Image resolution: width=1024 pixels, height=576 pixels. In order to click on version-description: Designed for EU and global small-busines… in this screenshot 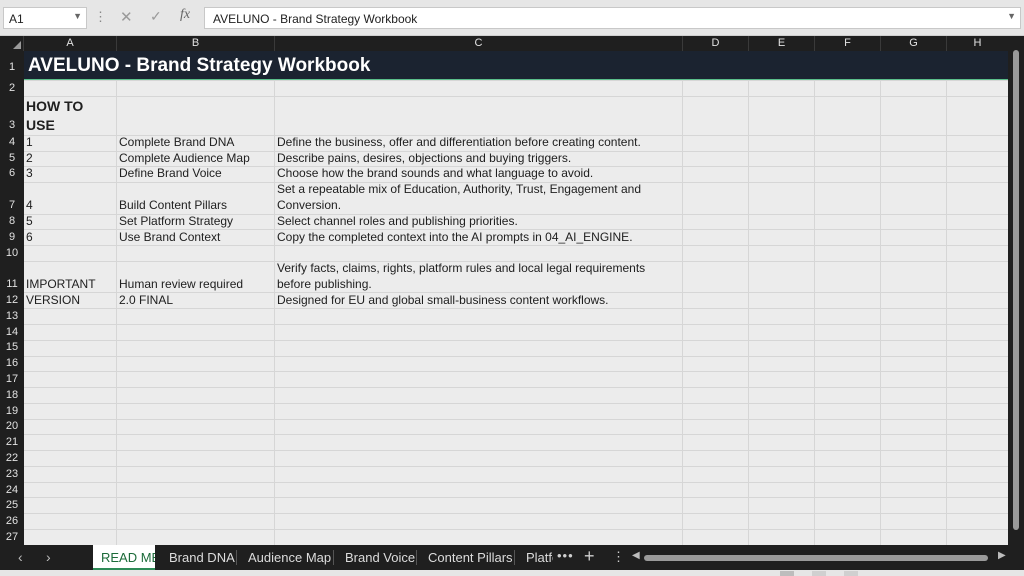, I will do `click(443, 301)`.